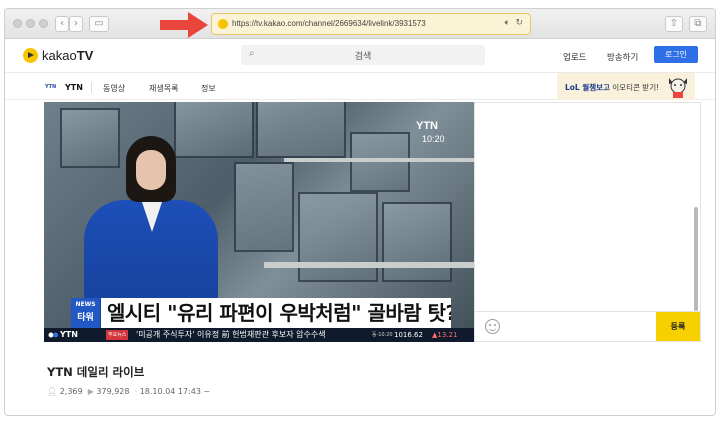 This screenshot has width=720, height=423. I want to click on logo-brand: kakao, so click(59, 55).